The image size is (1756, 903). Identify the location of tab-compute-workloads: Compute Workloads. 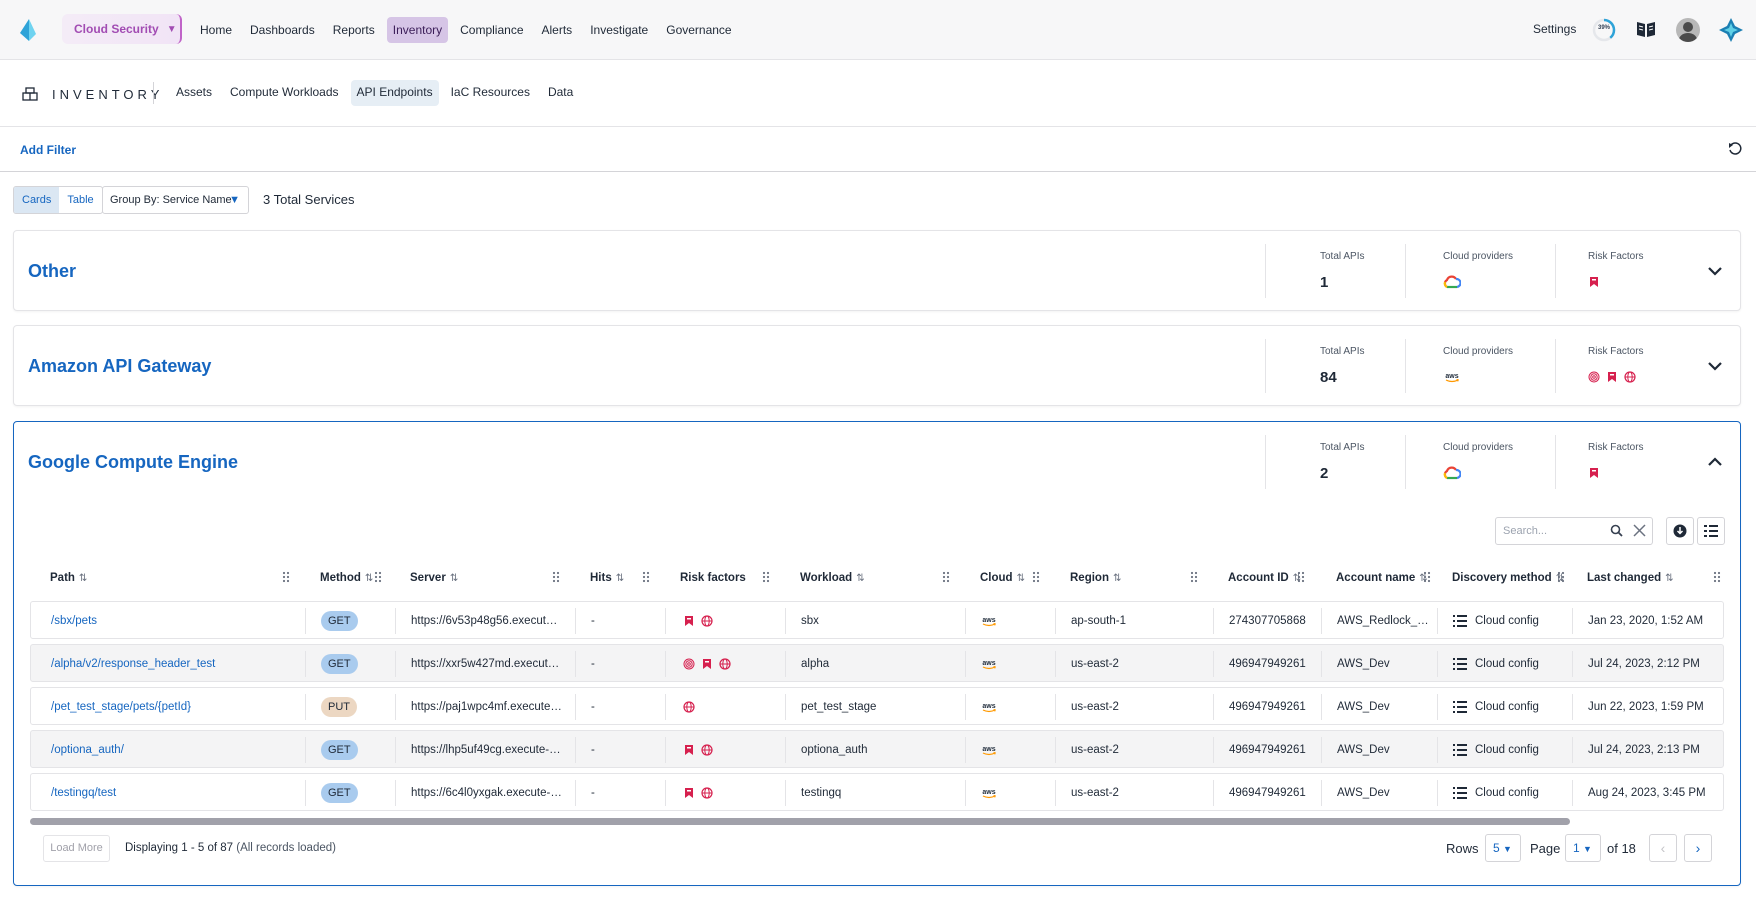
(284, 93).